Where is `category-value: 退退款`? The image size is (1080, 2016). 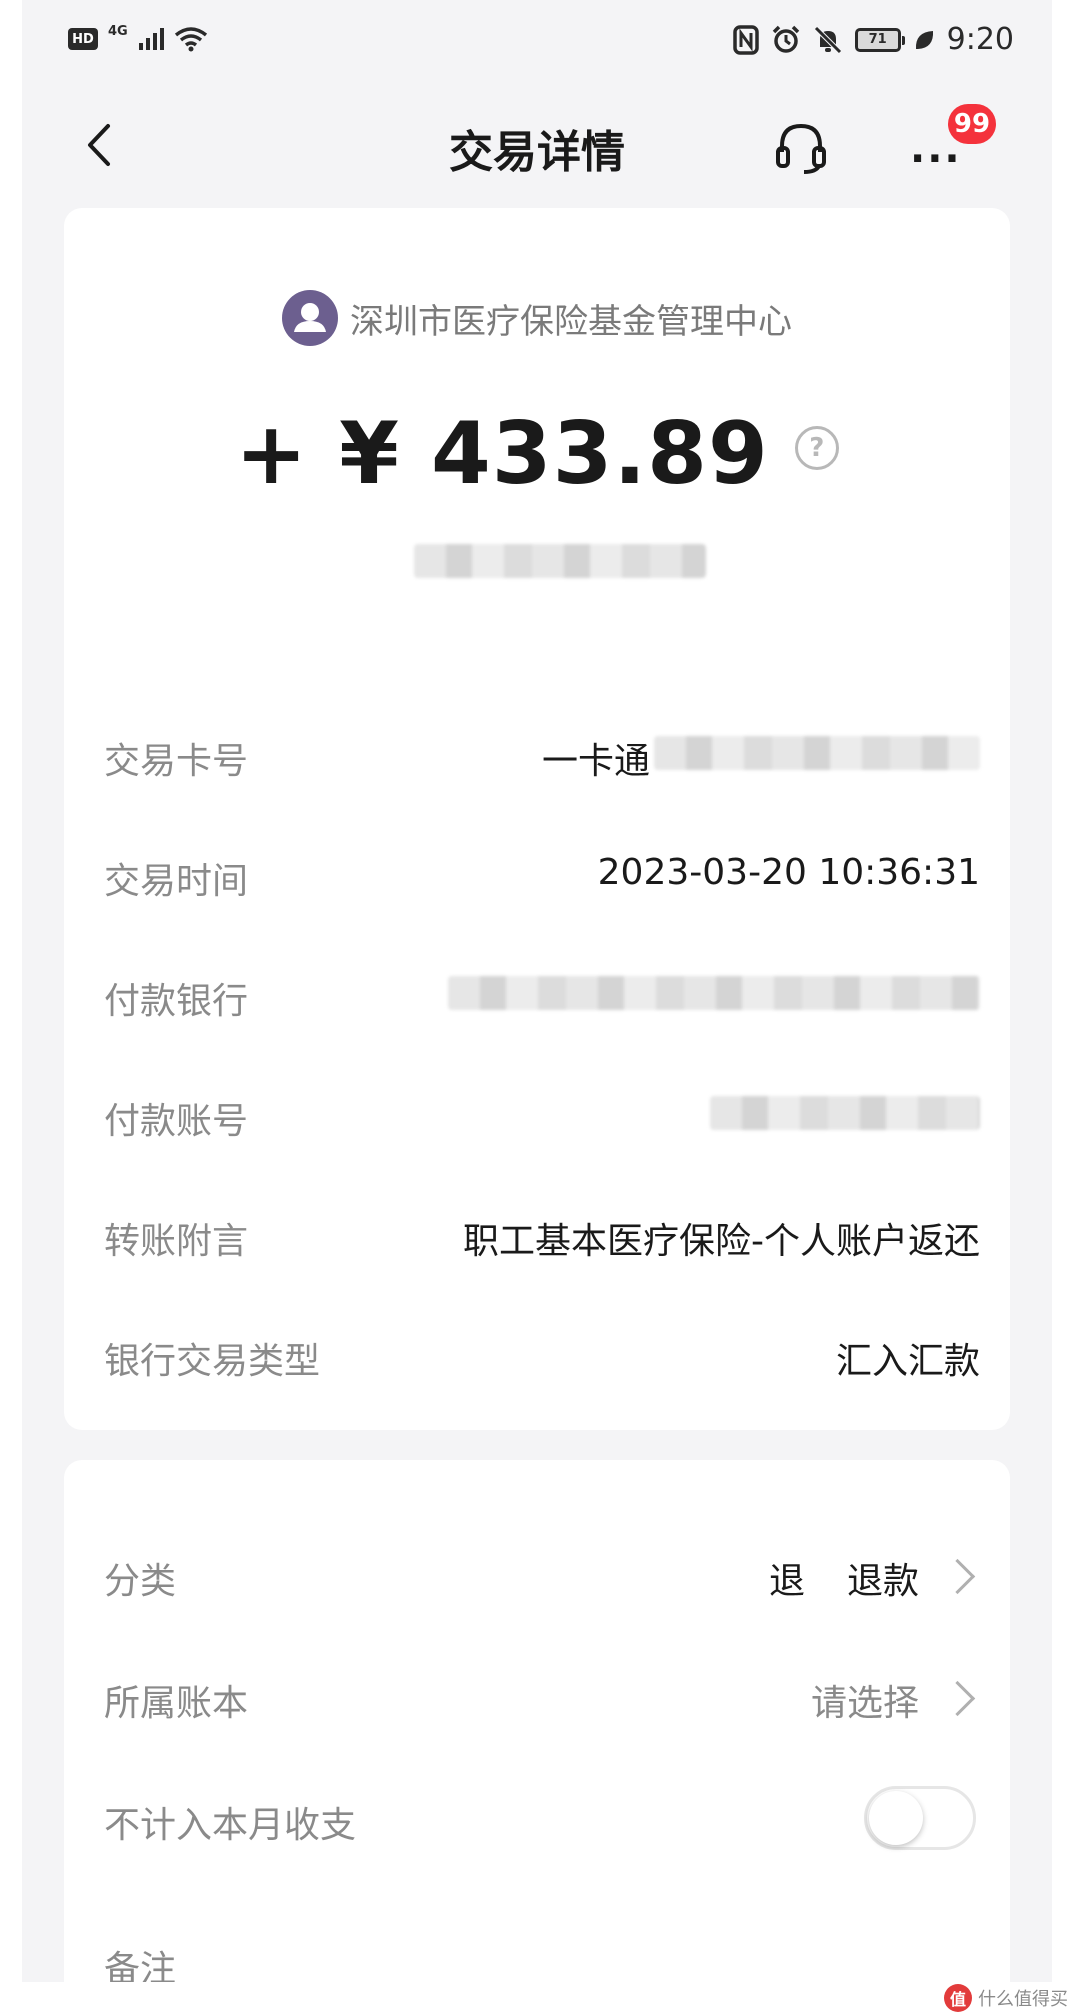 category-value: 退退款 is located at coordinates (874, 1578).